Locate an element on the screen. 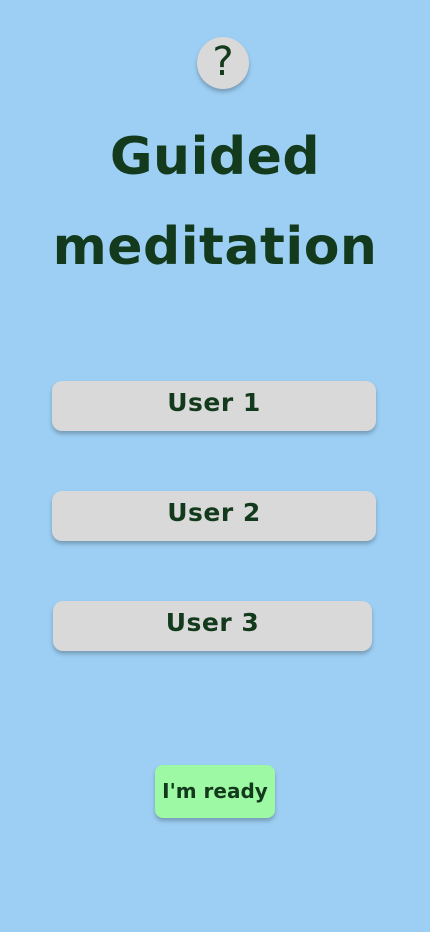 The height and width of the screenshot is (932, 430). question-mark-icon: ? is located at coordinates (223, 62).